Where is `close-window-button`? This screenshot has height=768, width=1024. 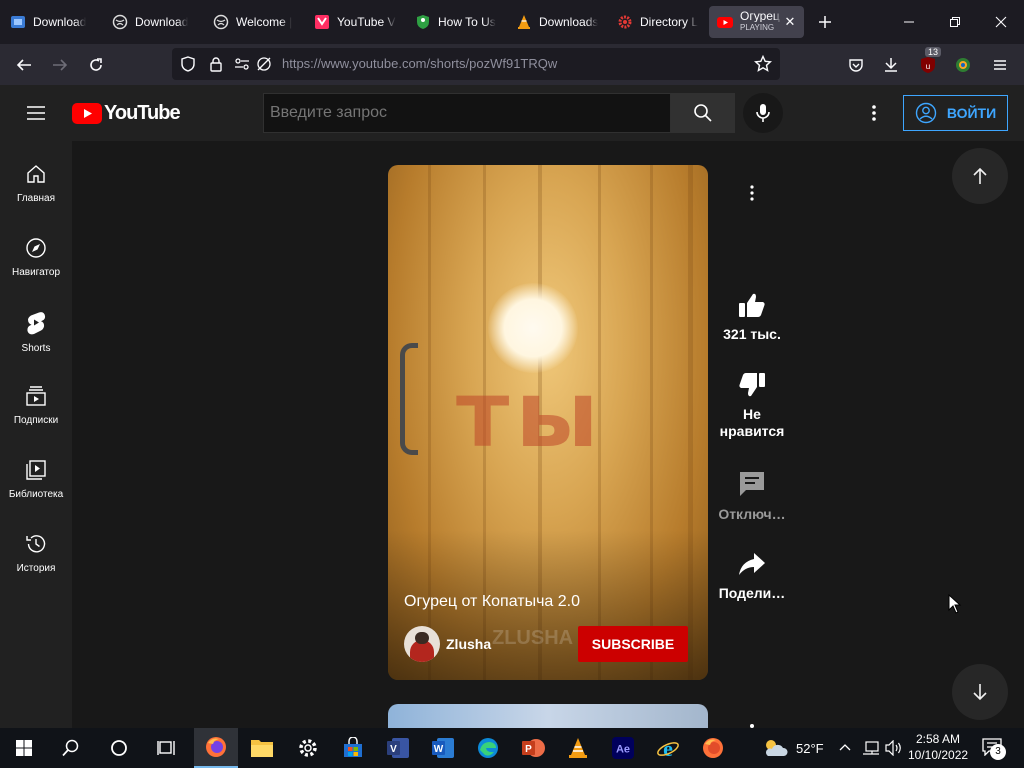
close-window-button is located at coordinates (1001, 22).